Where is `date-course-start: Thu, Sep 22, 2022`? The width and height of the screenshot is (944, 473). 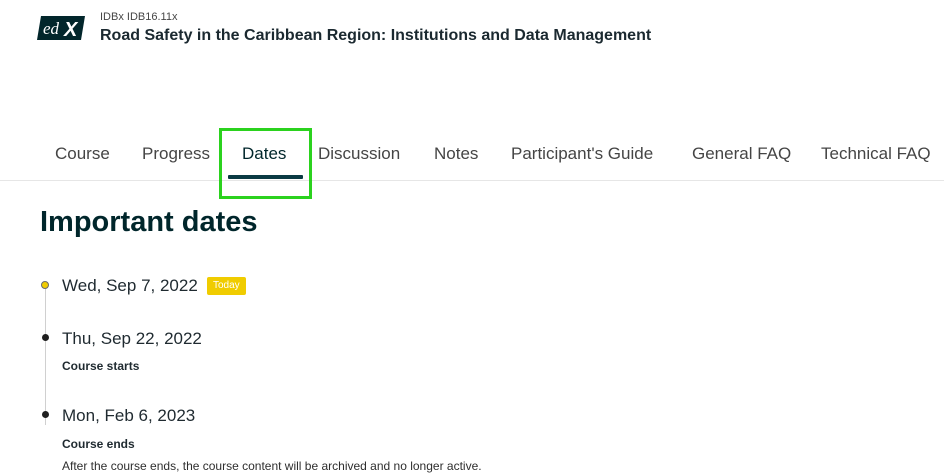 date-course-start: Thu, Sep 22, 2022 is located at coordinates (132, 338).